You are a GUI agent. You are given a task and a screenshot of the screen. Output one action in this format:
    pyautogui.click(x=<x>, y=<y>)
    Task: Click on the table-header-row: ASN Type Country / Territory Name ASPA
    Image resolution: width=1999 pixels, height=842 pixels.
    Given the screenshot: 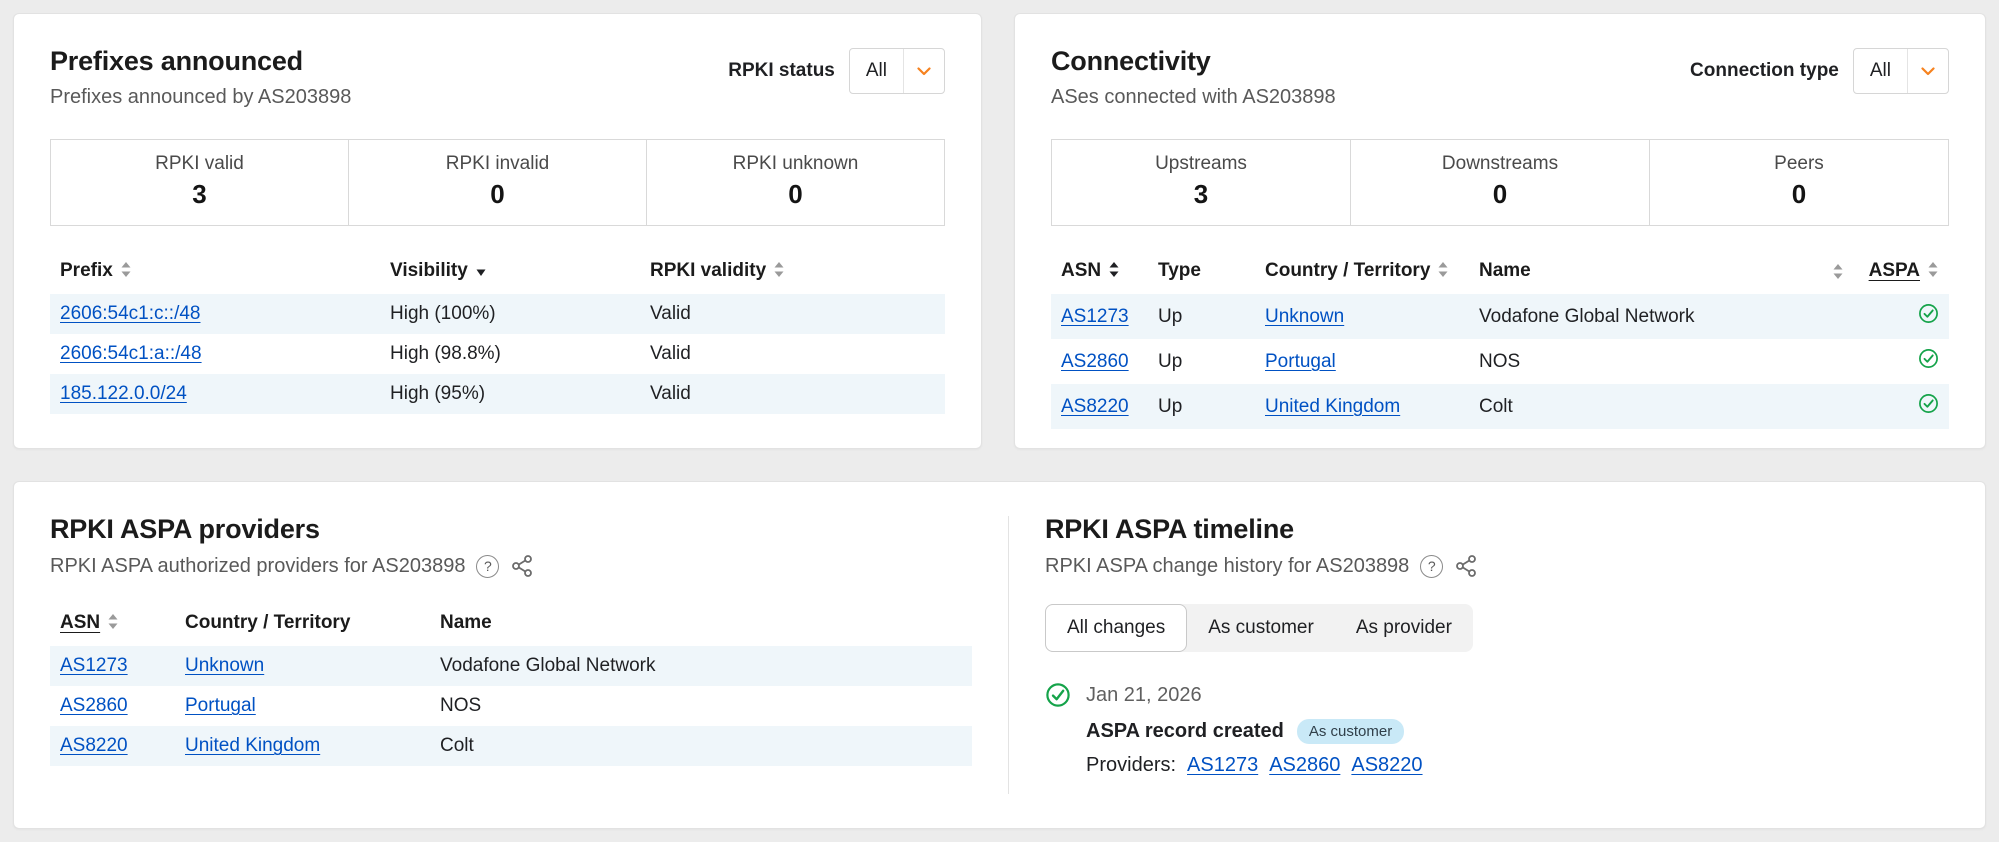 What is the action you would take?
    pyautogui.click(x=1500, y=271)
    